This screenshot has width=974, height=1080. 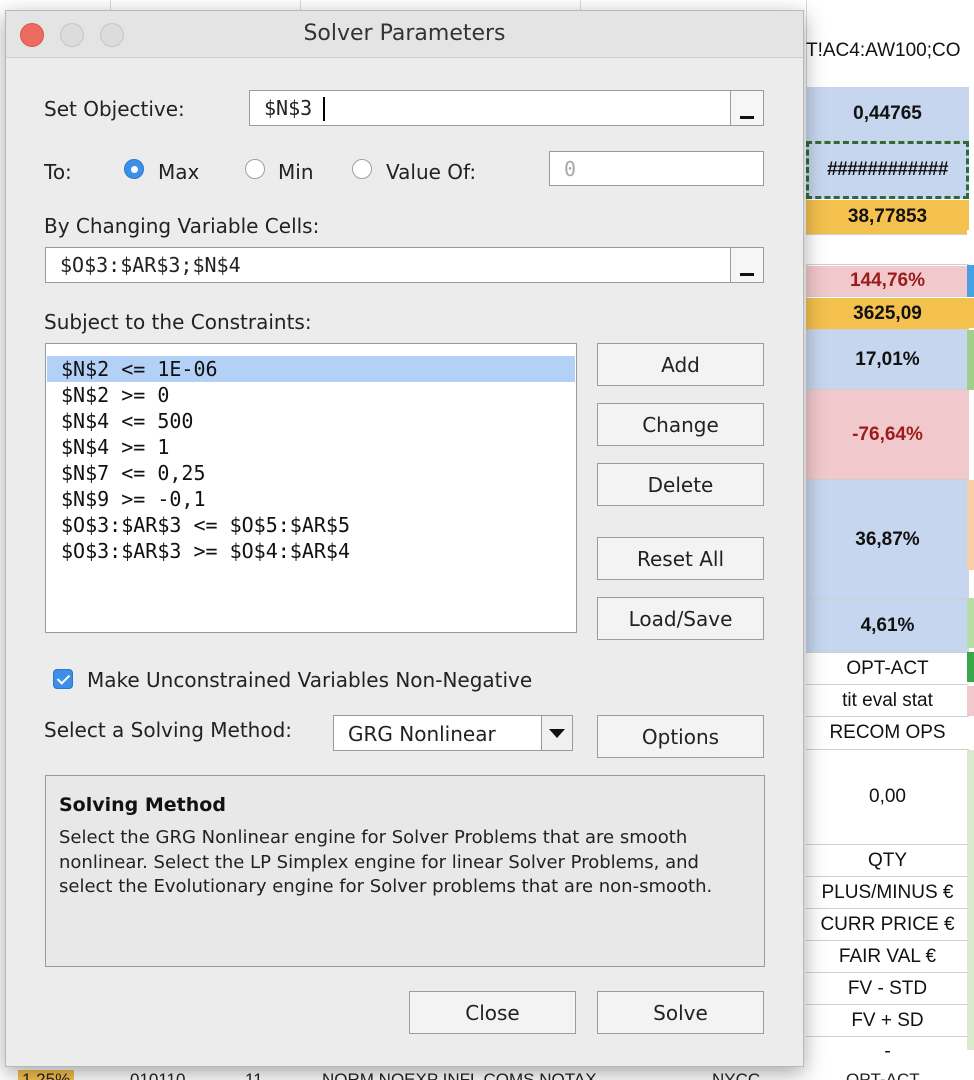 I want to click on min-radio-label: Min, so click(x=296, y=172).